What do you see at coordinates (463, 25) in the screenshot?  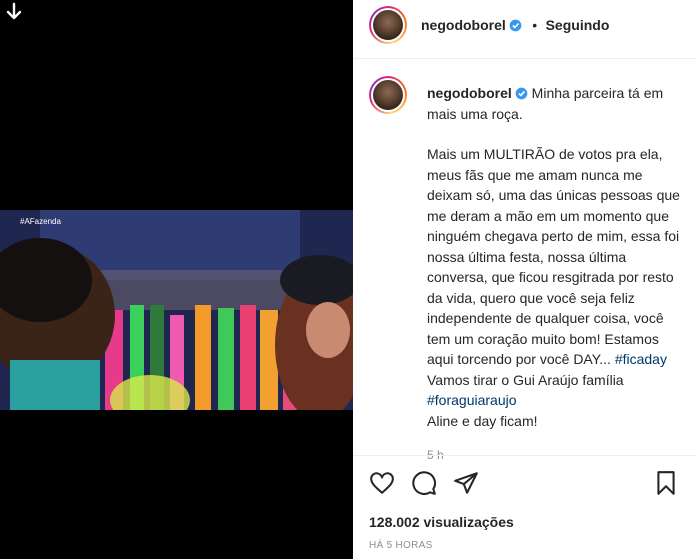 I see `username: negodoborel` at bounding box center [463, 25].